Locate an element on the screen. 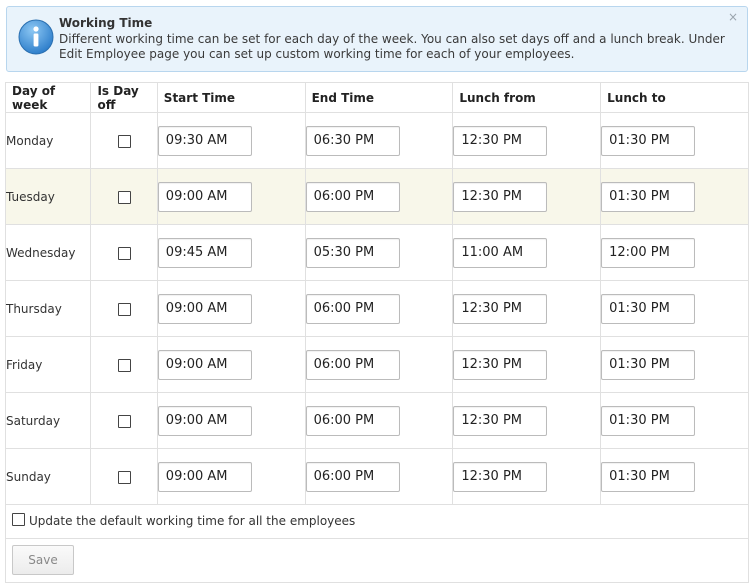  header-lunch-to: Lunch to is located at coordinates (674, 97).